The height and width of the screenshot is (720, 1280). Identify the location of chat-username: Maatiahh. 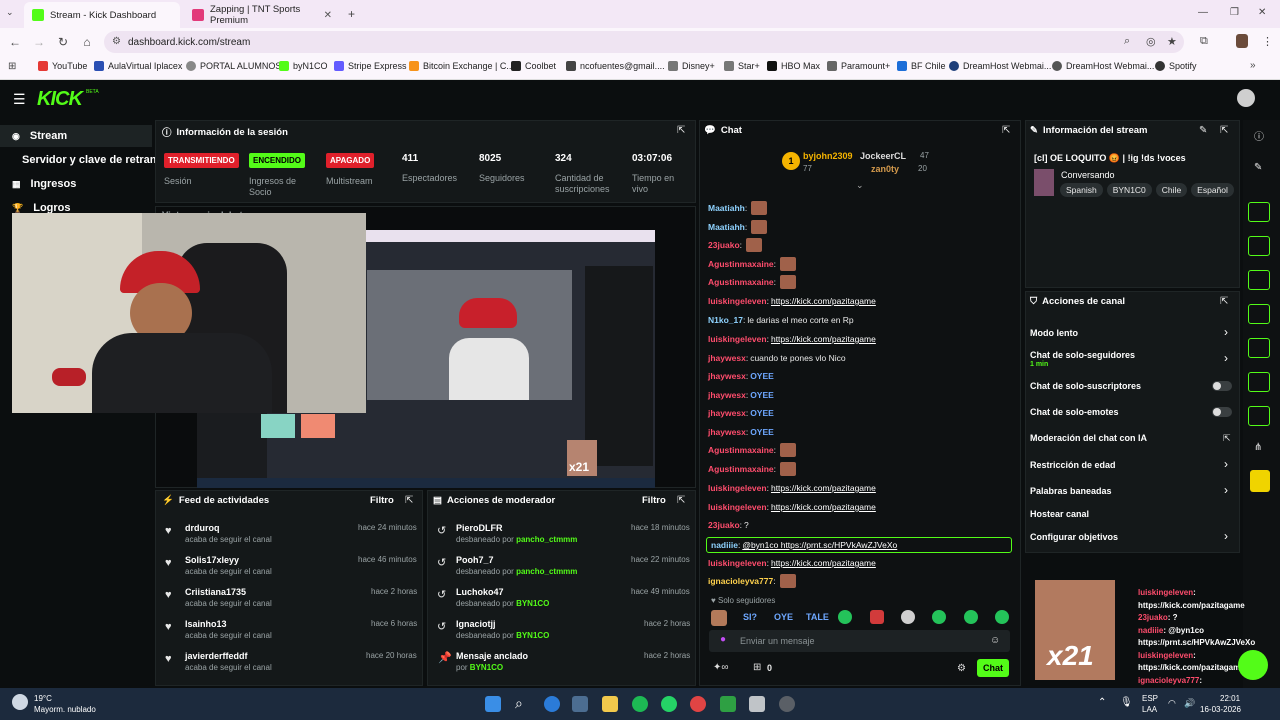
(726, 208).